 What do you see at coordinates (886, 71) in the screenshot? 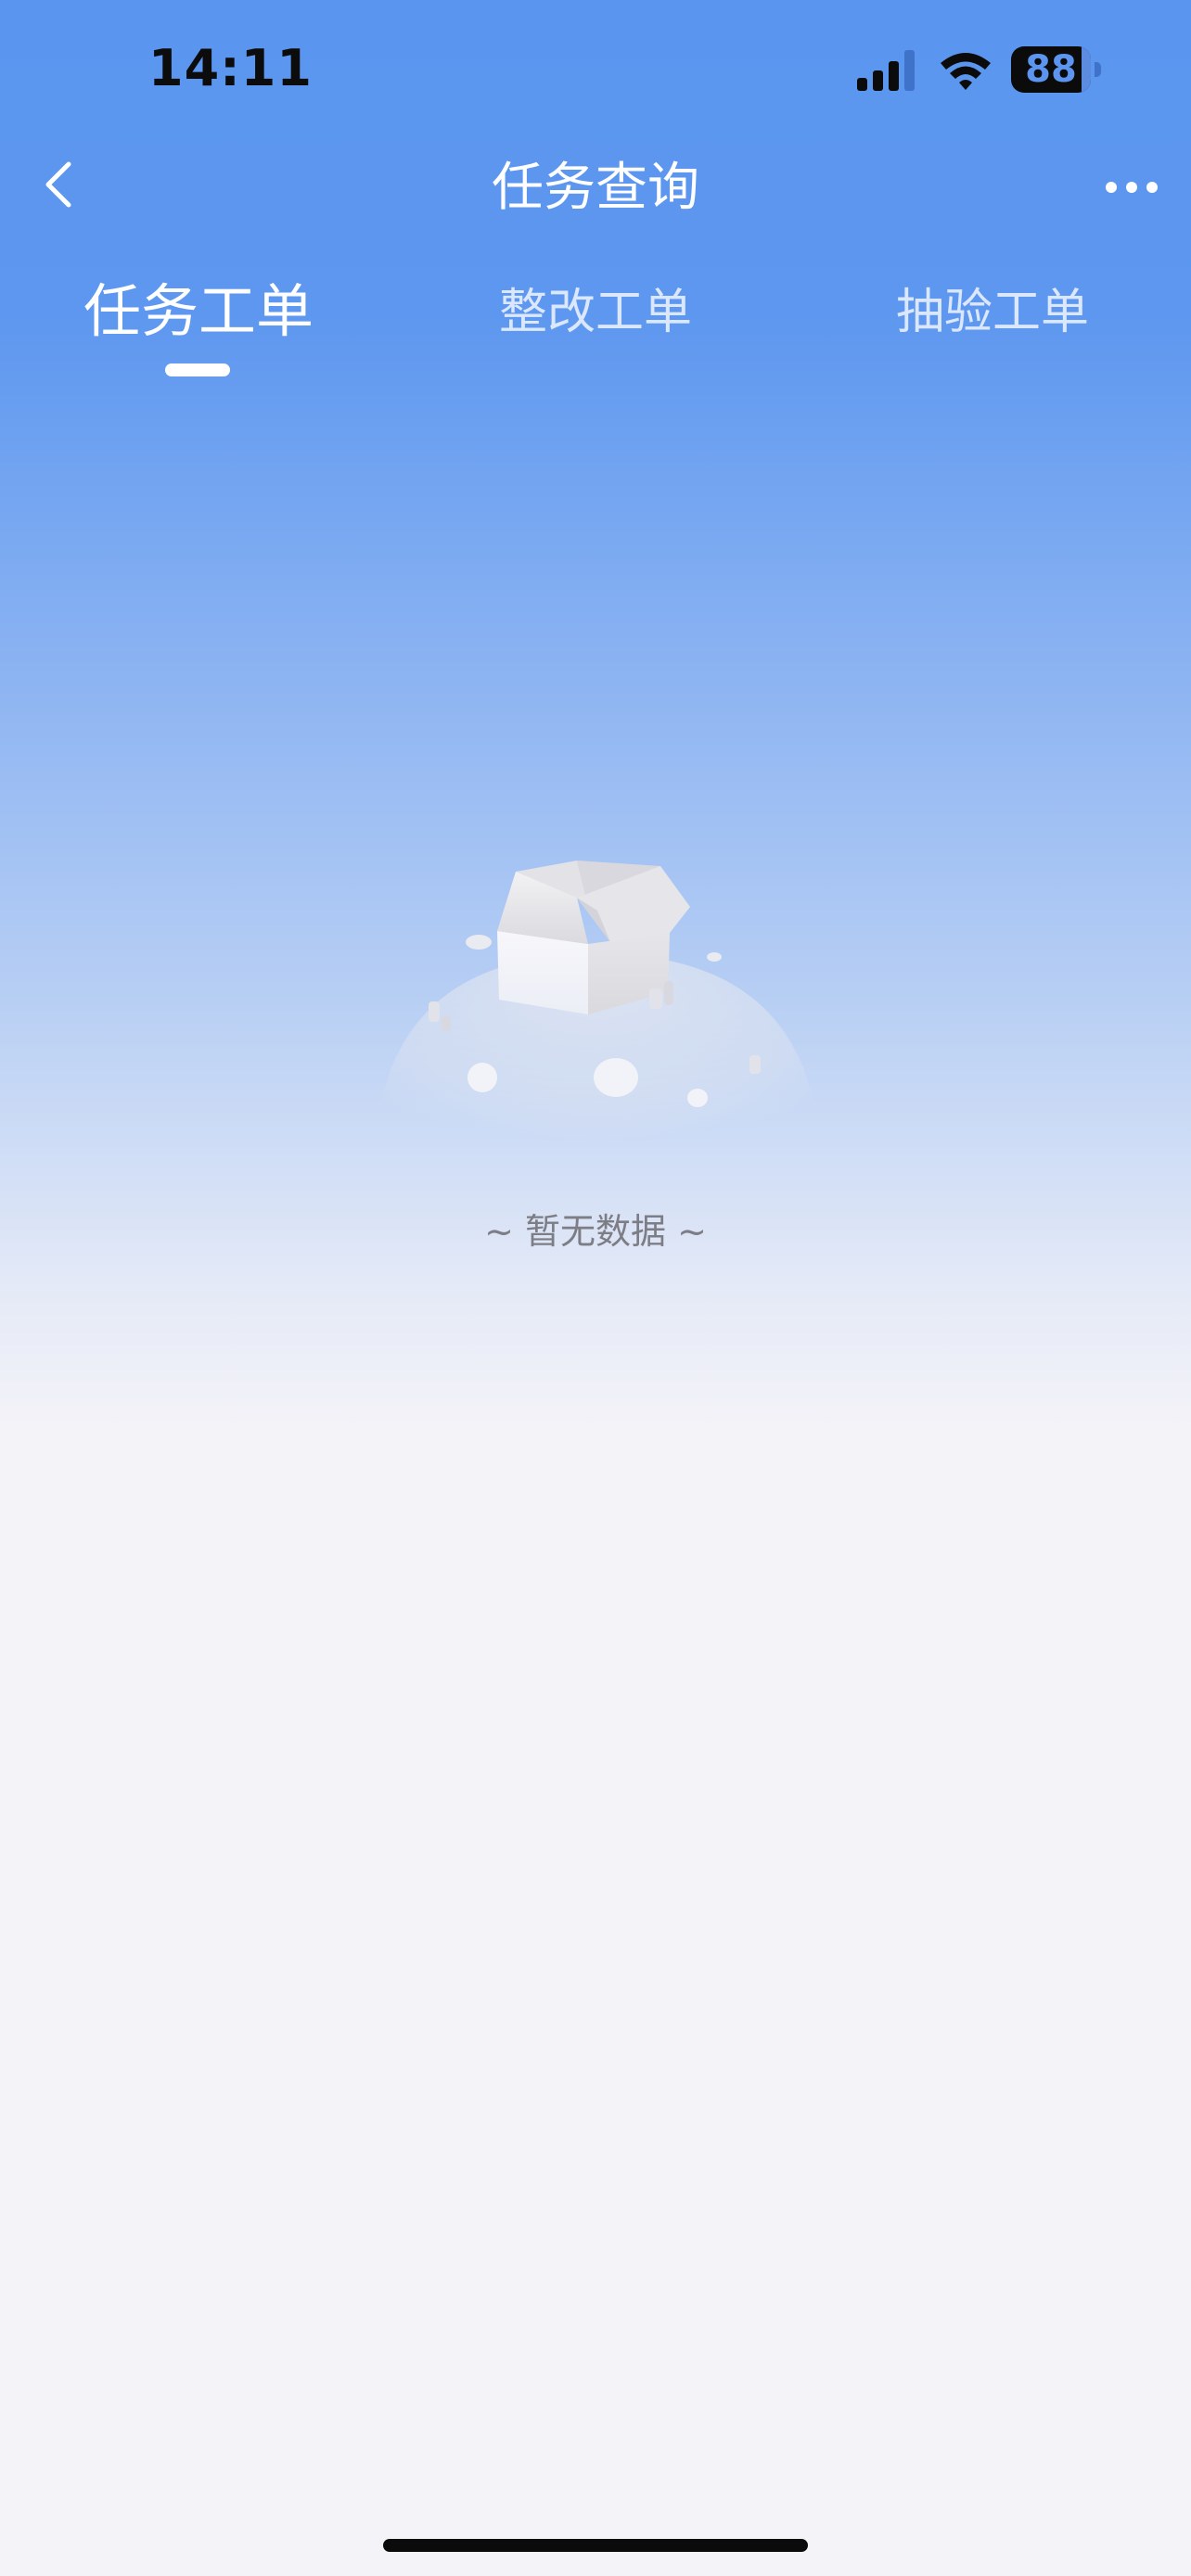
I see `cellular-signal-icon` at bounding box center [886, 71].